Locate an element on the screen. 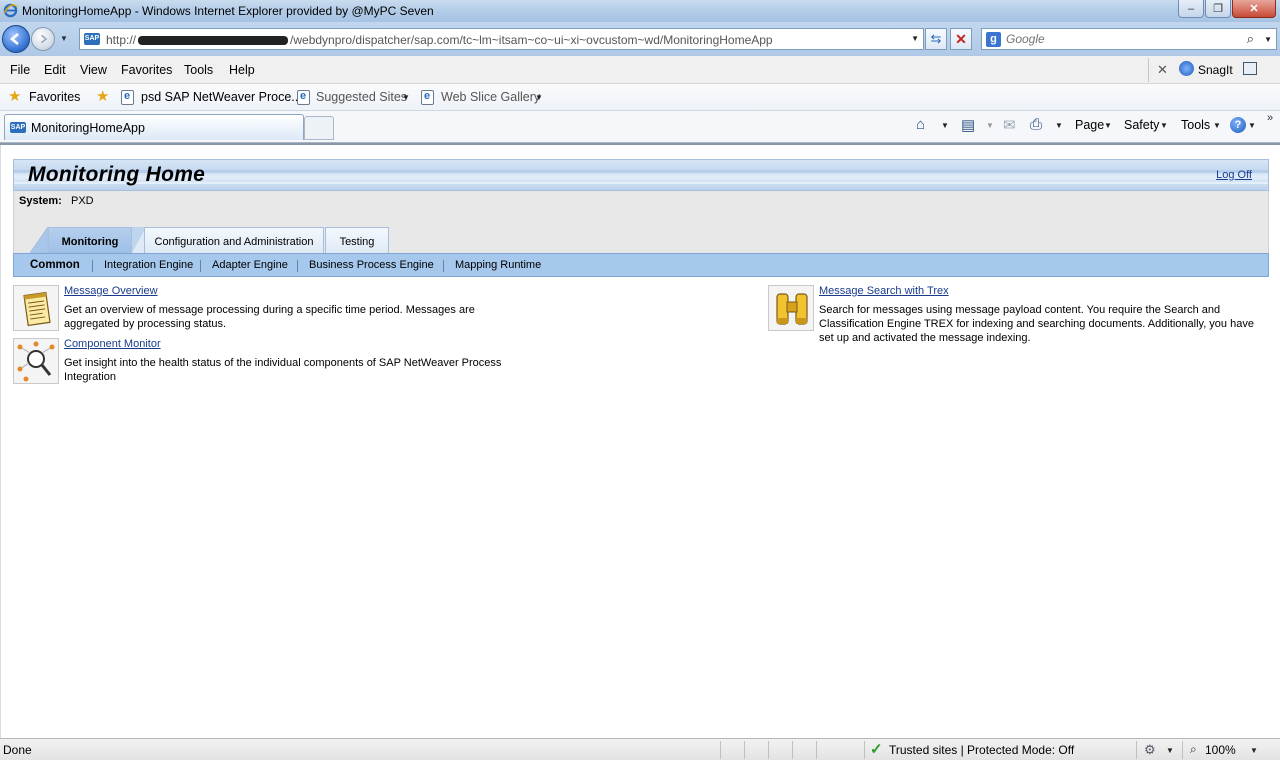 This screenshot has height=760, width=1280. restore-button: ❐ is located at coordinates (1218, 9).